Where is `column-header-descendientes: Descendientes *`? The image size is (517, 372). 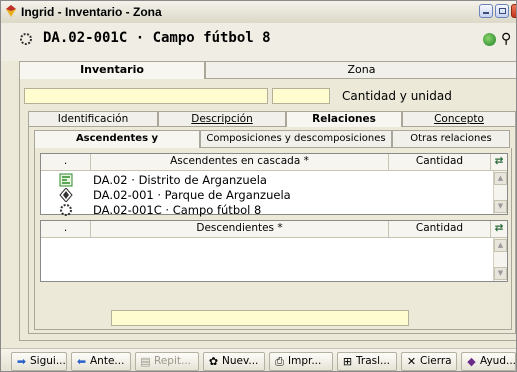
column-header-descendientes: Descendientes * is located at coordinates (240, 229).